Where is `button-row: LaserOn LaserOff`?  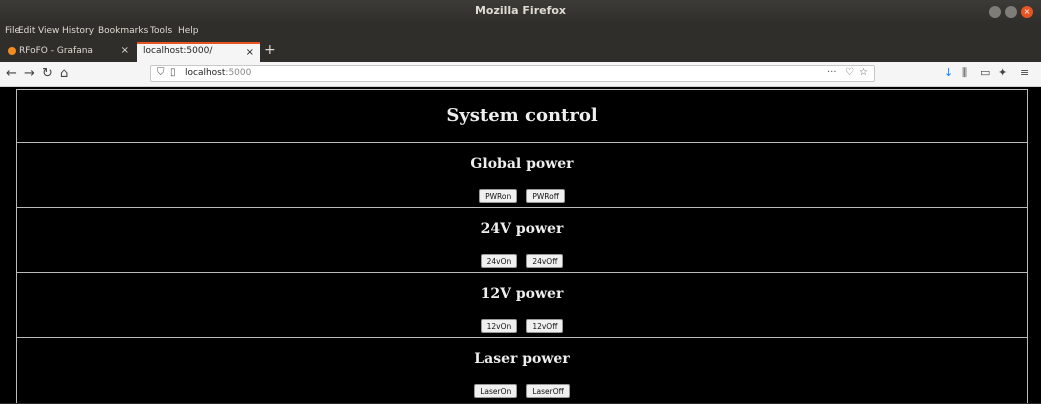
button-row: LaserOn LaserOff is located at coordinates (522, 388).